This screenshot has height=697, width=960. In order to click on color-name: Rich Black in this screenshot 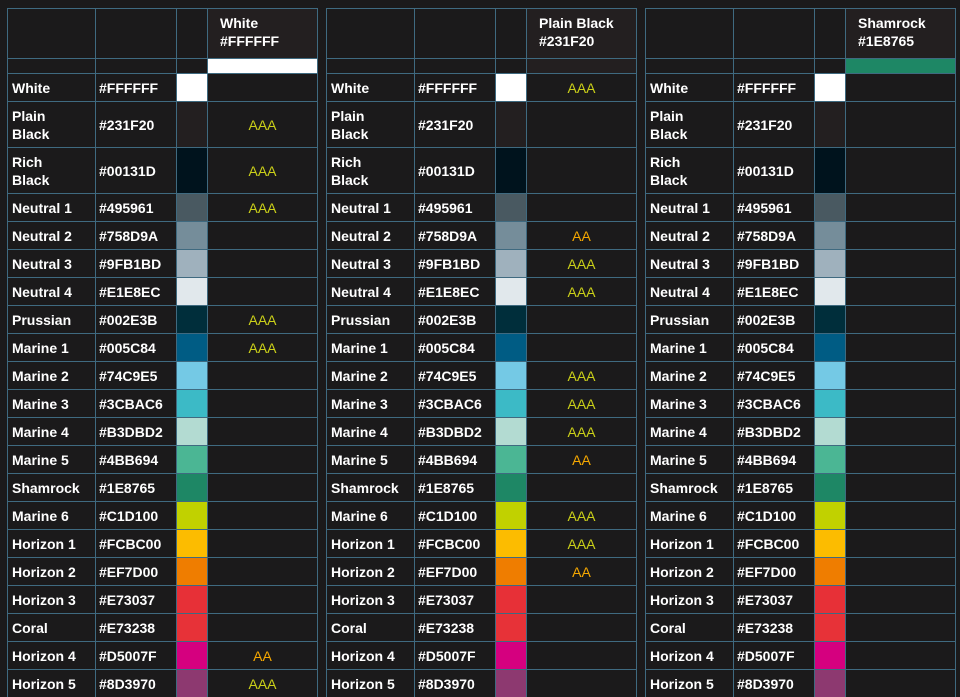, I will do `click(689, 170)`.